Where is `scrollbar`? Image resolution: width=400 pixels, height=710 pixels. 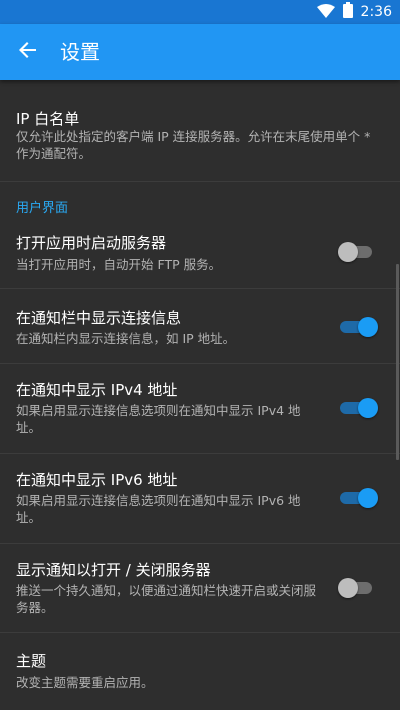
scrollbar is located at coordinates (397, 362).